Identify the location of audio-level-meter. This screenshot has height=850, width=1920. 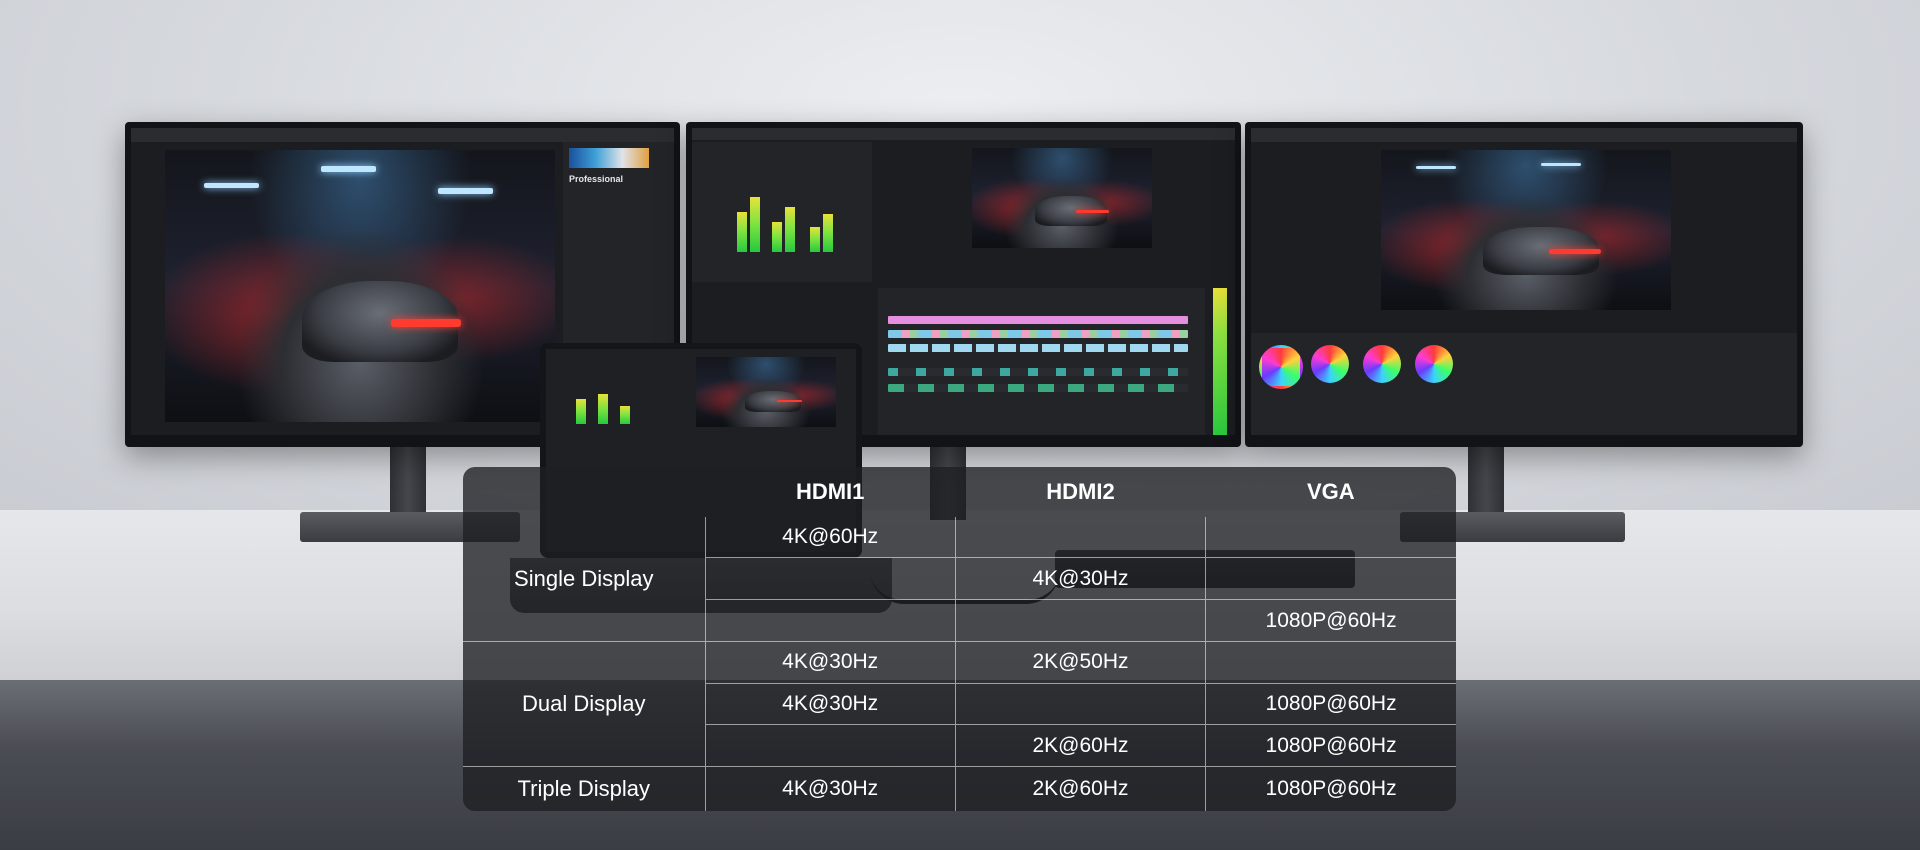
(1220, 361).